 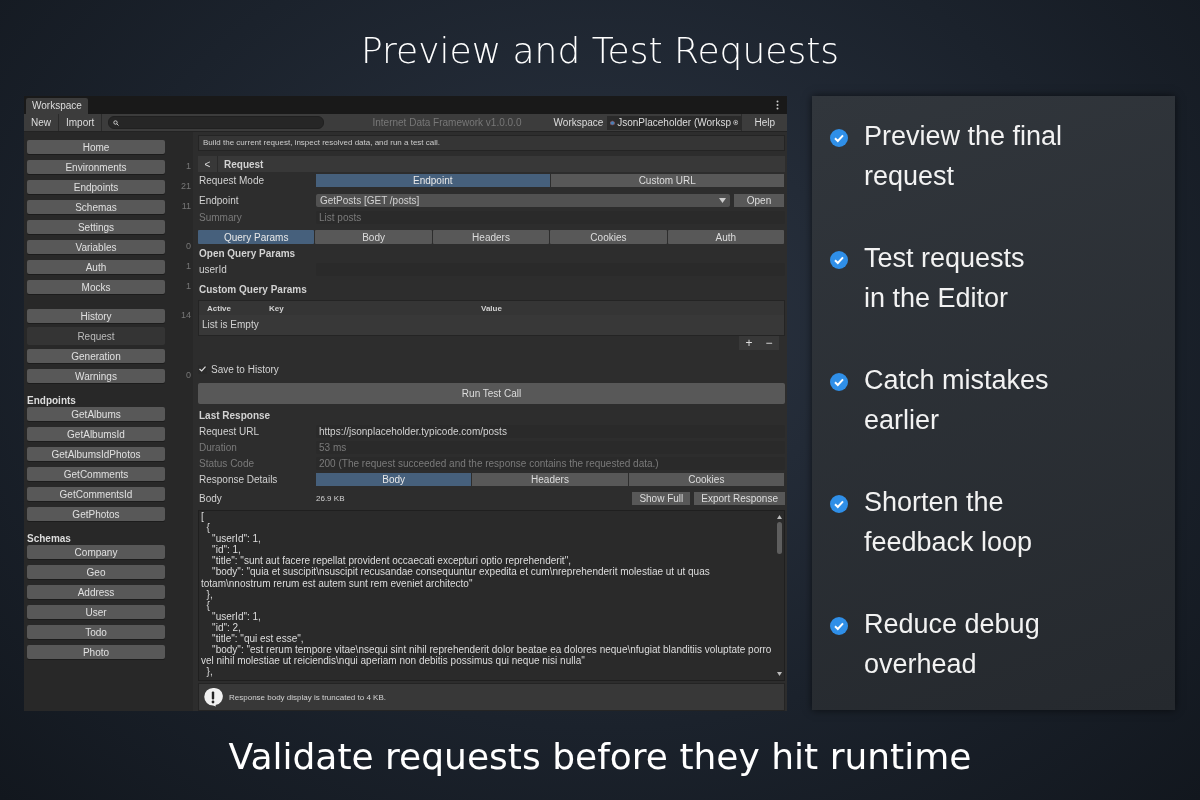 What do you see at coordinates (523, 200) in the screenshot?
I see `endpoint-dropdown: GetPosts [GET /posts]` at bounding box center [523, 200].